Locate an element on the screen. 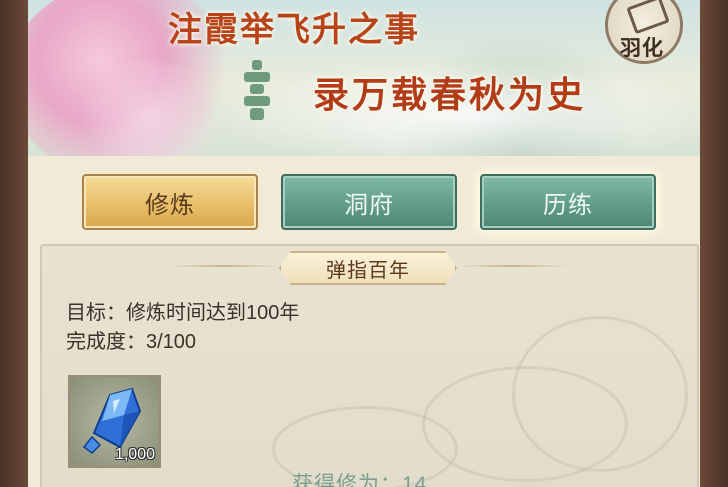 The height and width of the screenshot is (487, 728). tab-cultivation: 修炼 is located at coordinates (170, 202).